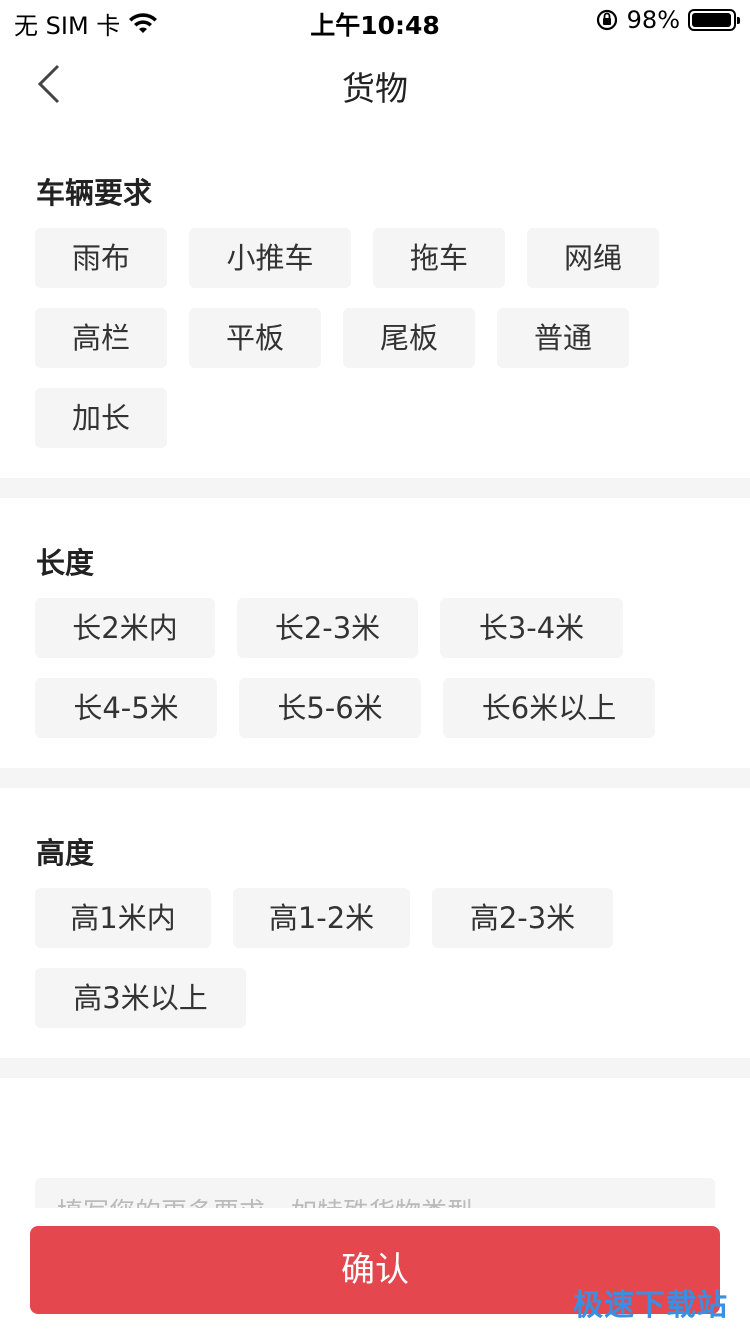 This screenshot has height=1334, width=750. I want to click on tag-vehicle-tailgate: 尾板, so click(409, 338).